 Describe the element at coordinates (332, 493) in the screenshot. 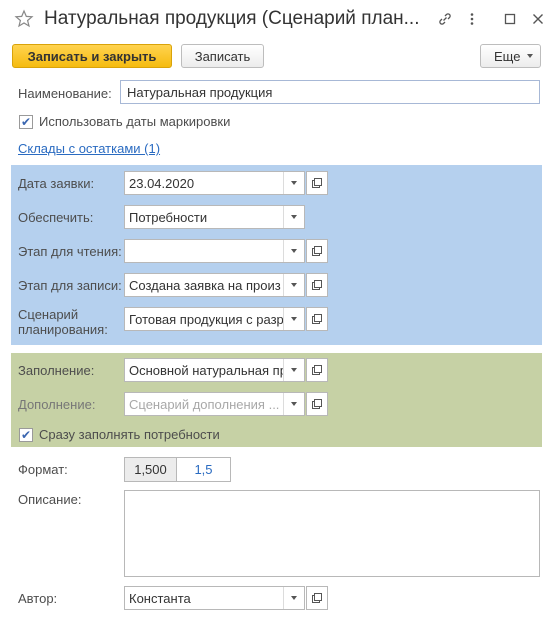

I see `description-value` at that location.